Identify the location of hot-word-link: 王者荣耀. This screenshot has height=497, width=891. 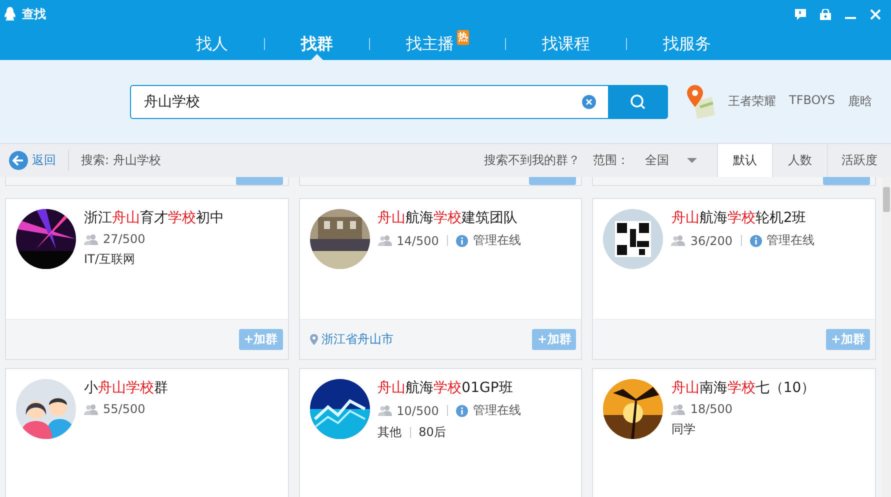
(752, 101).